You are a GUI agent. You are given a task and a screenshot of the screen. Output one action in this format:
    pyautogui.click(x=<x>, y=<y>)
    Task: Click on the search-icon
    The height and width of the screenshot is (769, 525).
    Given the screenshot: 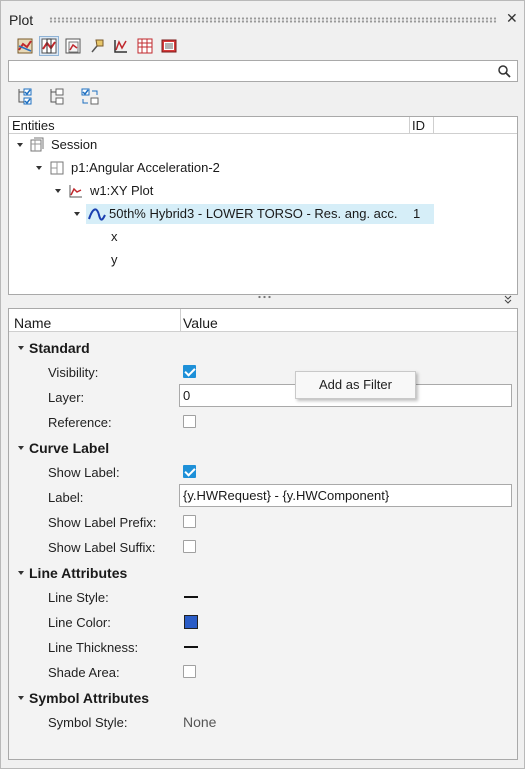 What is the action you would take?
    pyautogui.click(x=504, y=72)
    